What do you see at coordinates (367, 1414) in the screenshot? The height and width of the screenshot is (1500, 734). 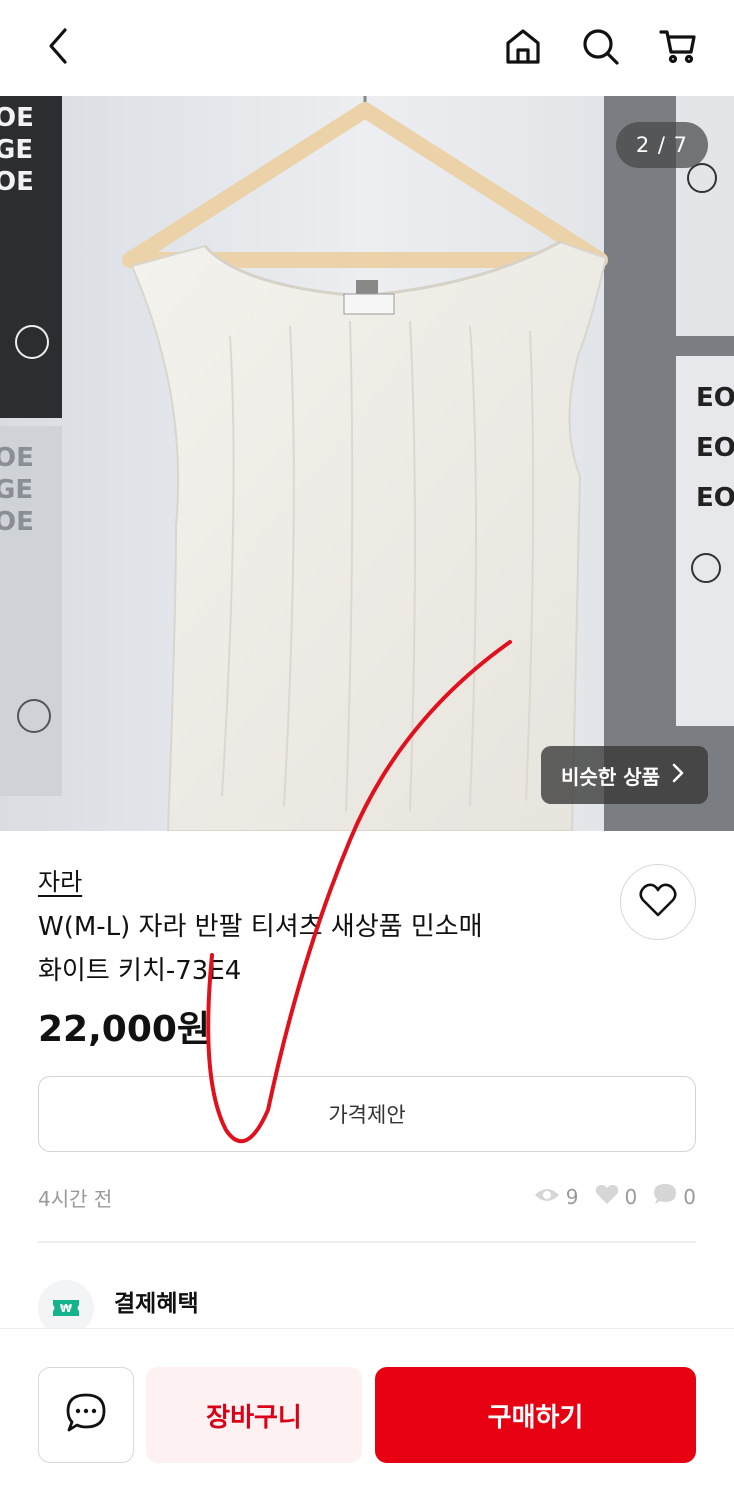 I see `bottom-action-bar: 장바구니 구매하기` at bounding box center [367, 1414].